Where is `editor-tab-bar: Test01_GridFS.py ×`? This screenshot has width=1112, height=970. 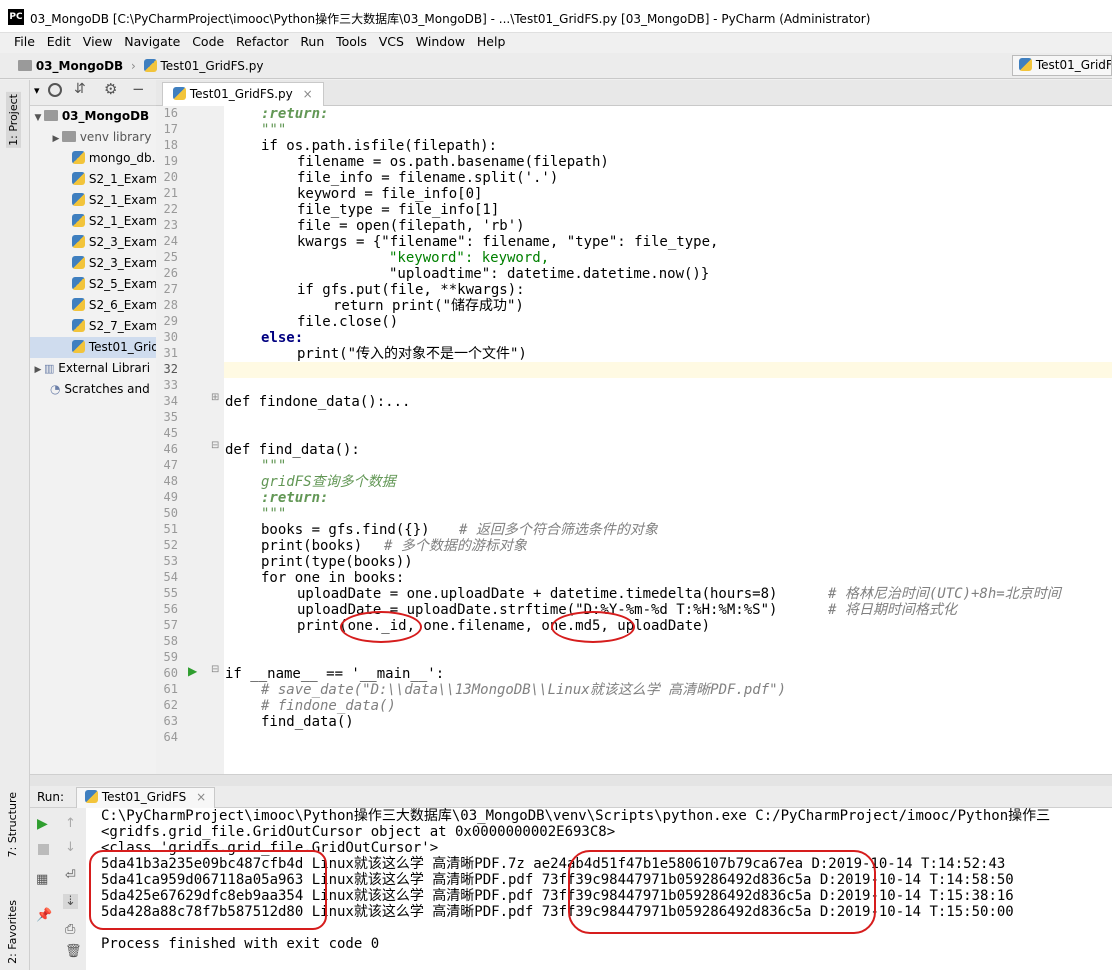
editor-tab-bar: Test01_GridFS.py × is located at coordinates (634, 93).